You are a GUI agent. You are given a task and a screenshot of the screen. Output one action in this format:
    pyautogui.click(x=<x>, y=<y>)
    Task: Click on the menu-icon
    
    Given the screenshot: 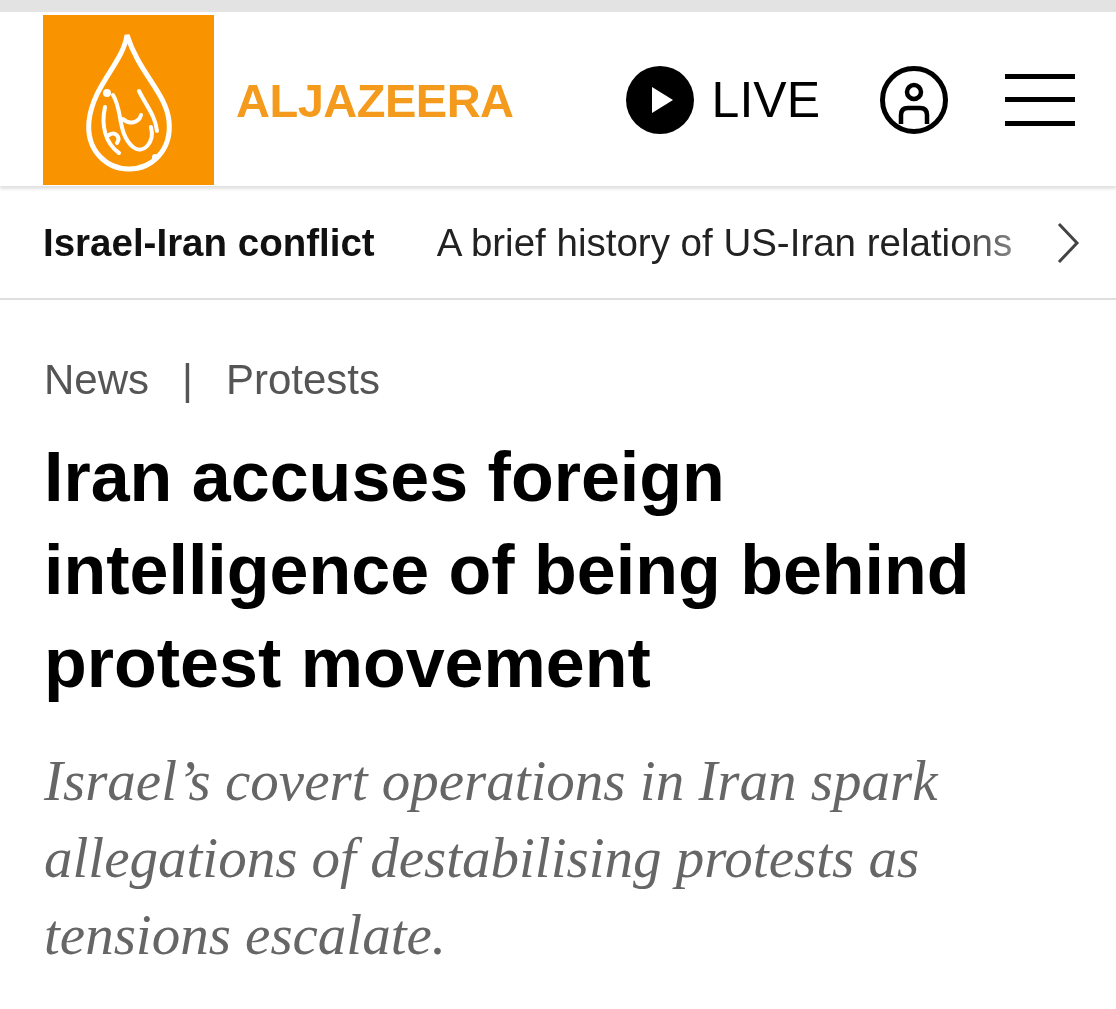 What is the action you would take?
    pyautogui.click(x=1040, y=100)
    